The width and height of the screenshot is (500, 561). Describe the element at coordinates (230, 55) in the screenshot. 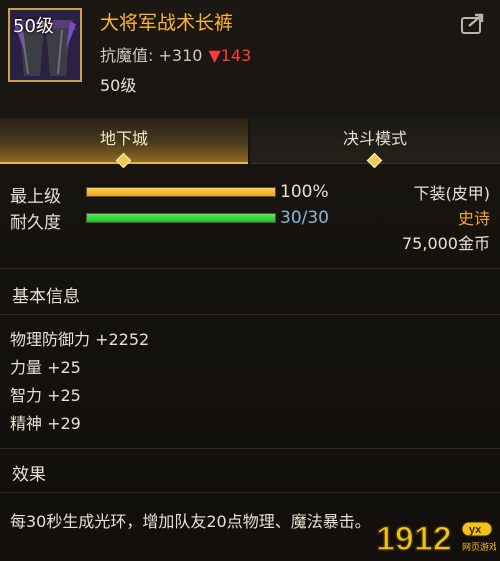

I see `magic-resist-change: ▼143` at that location.